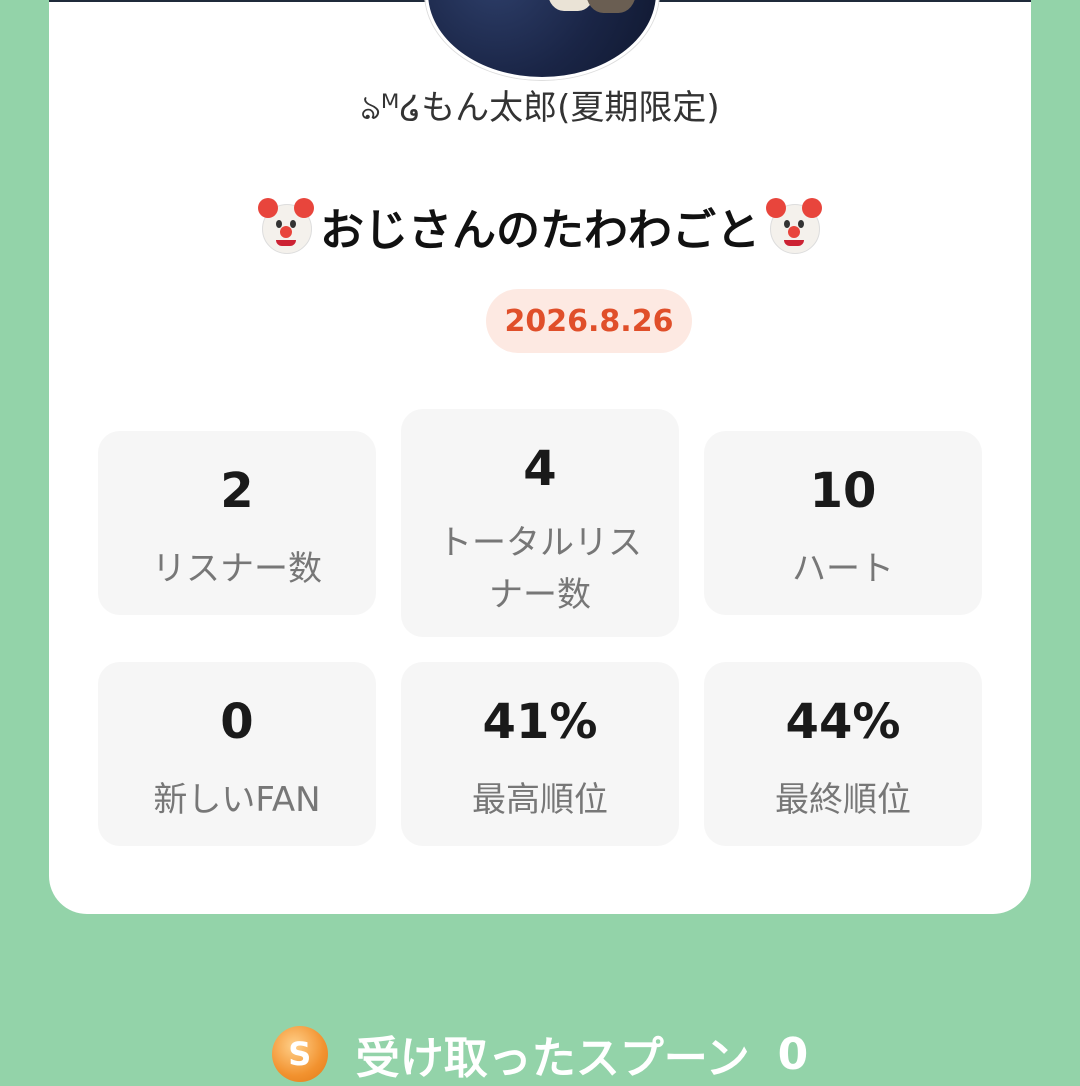  What do you see at coordinates (237, 754) in the screenshot?
I see `stat-new-fans: 0 新しいFAN` at bounding box center [237, 754].